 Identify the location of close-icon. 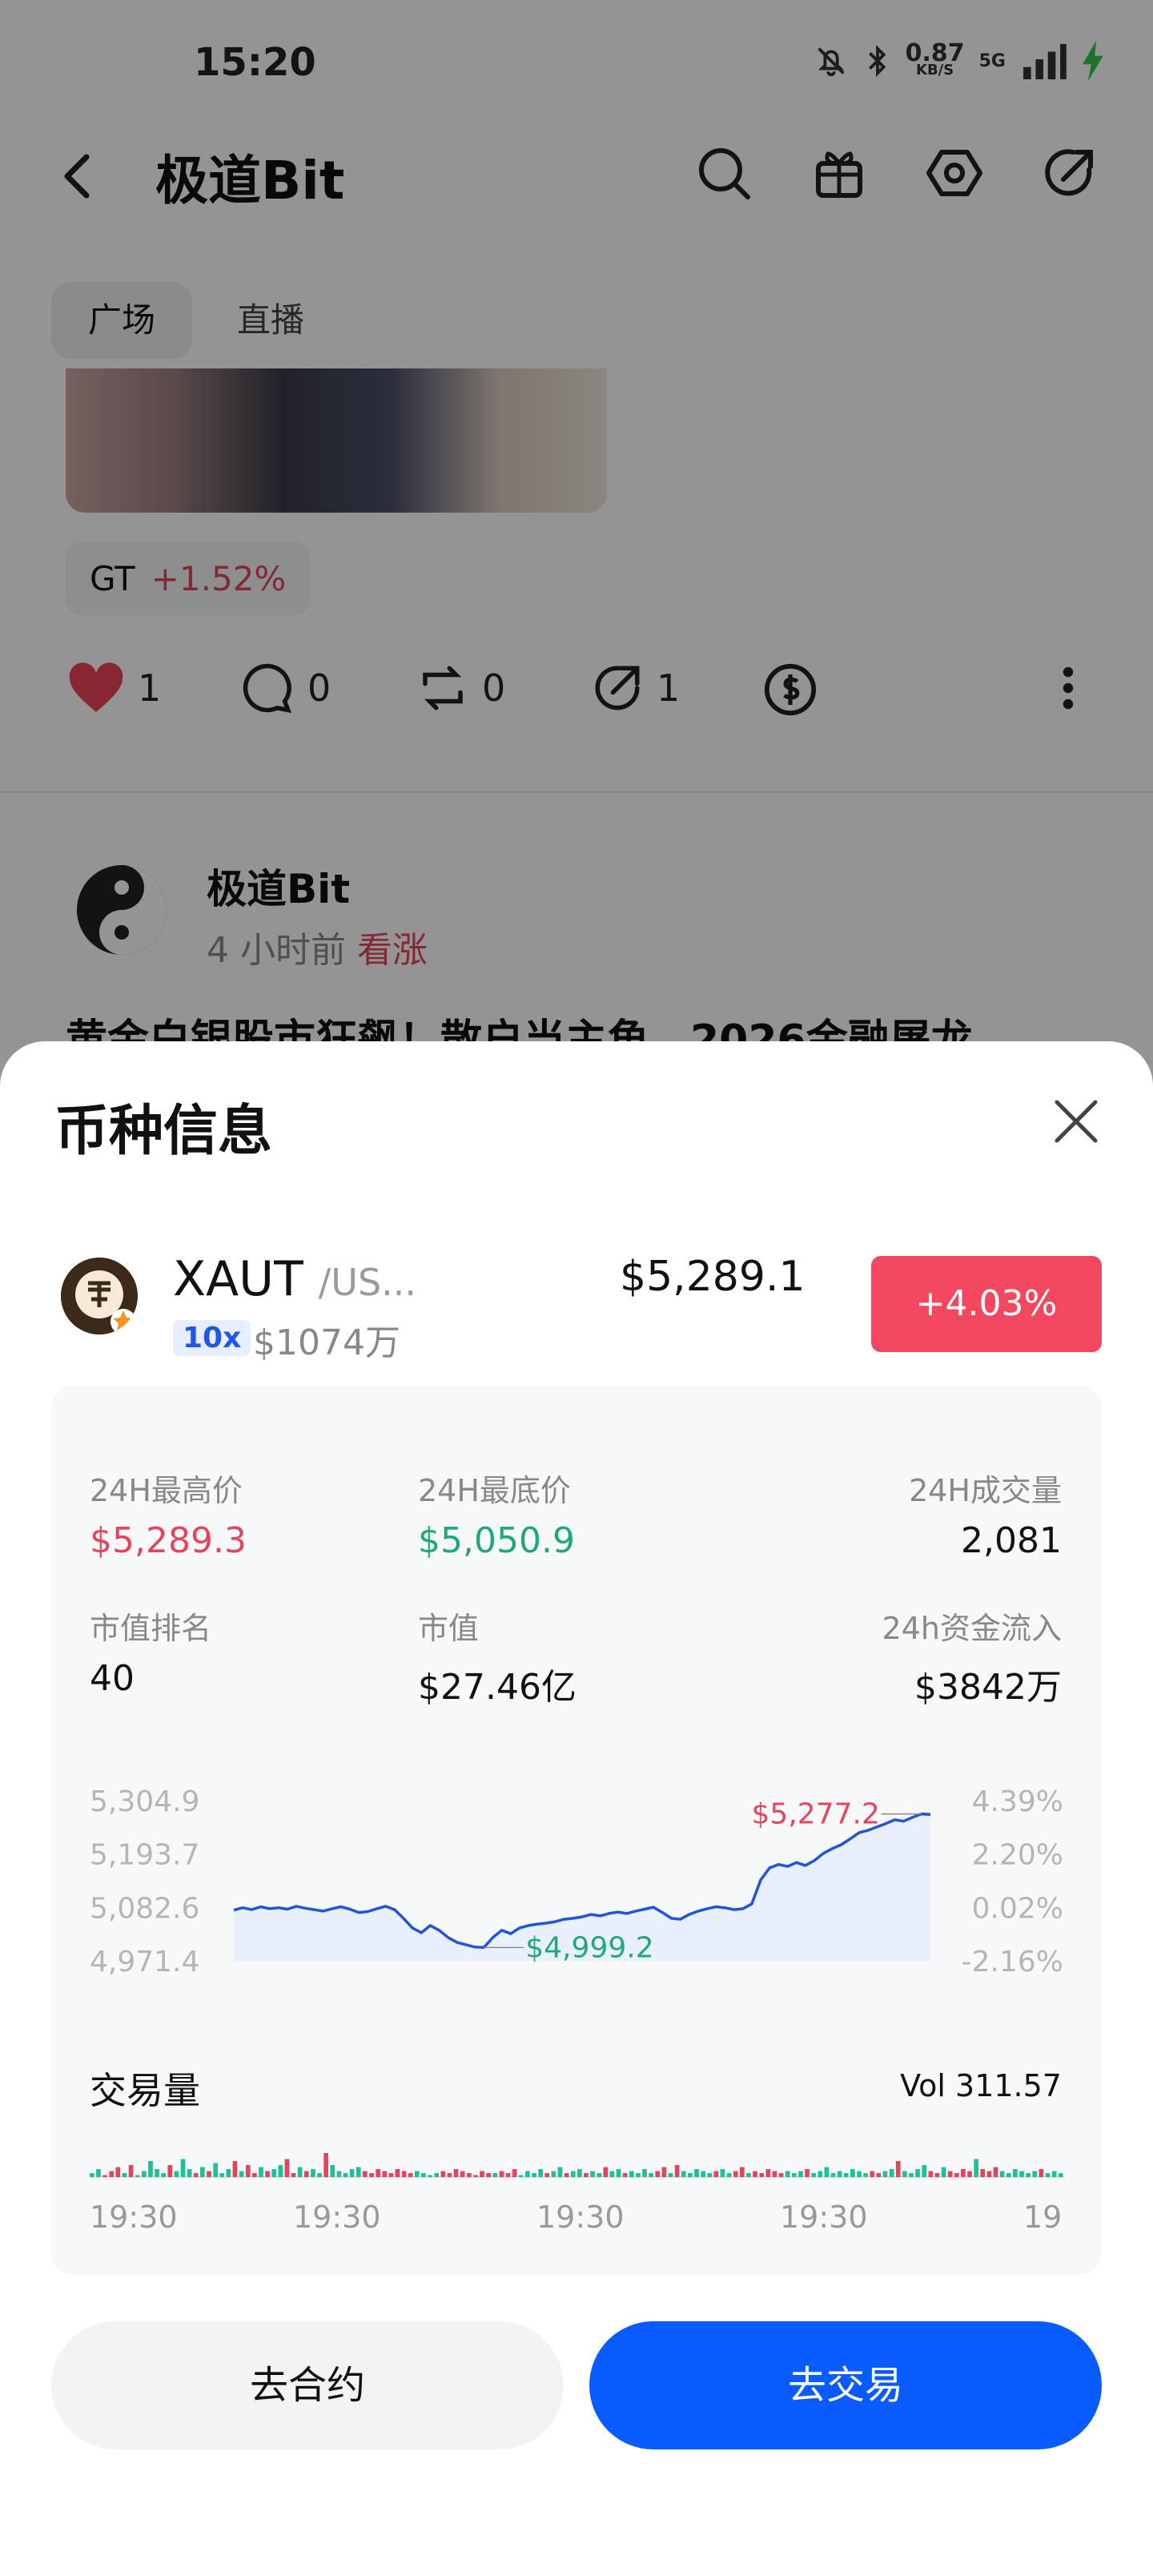
(1076, 1121).